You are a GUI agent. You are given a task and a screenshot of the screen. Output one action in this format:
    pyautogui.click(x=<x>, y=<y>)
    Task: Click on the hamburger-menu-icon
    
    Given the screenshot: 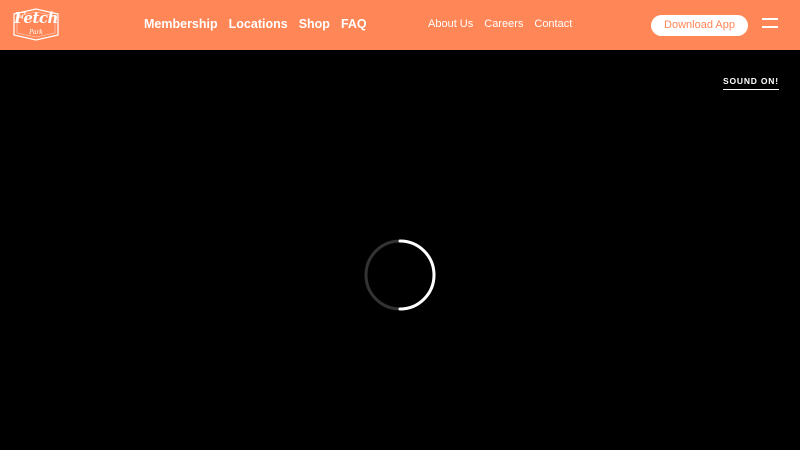 What is the action you would take?
    pyautogui.click(x=771, y=24)
    